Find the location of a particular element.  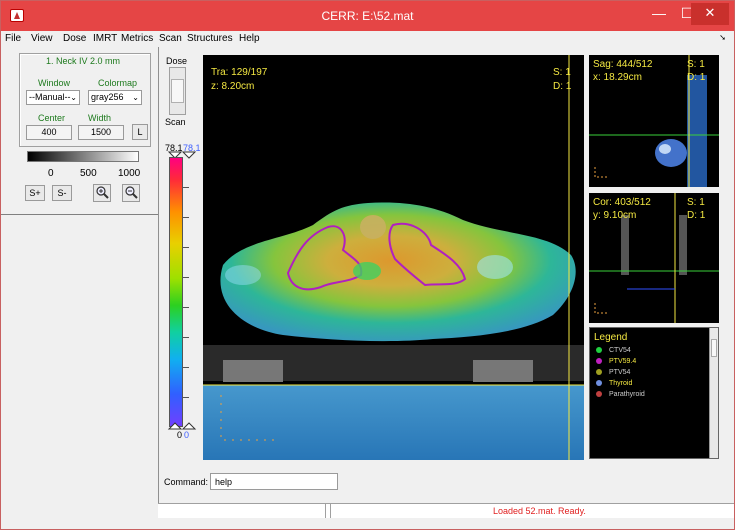

legend-item: CTV54 is located at coordinates (613, 350).